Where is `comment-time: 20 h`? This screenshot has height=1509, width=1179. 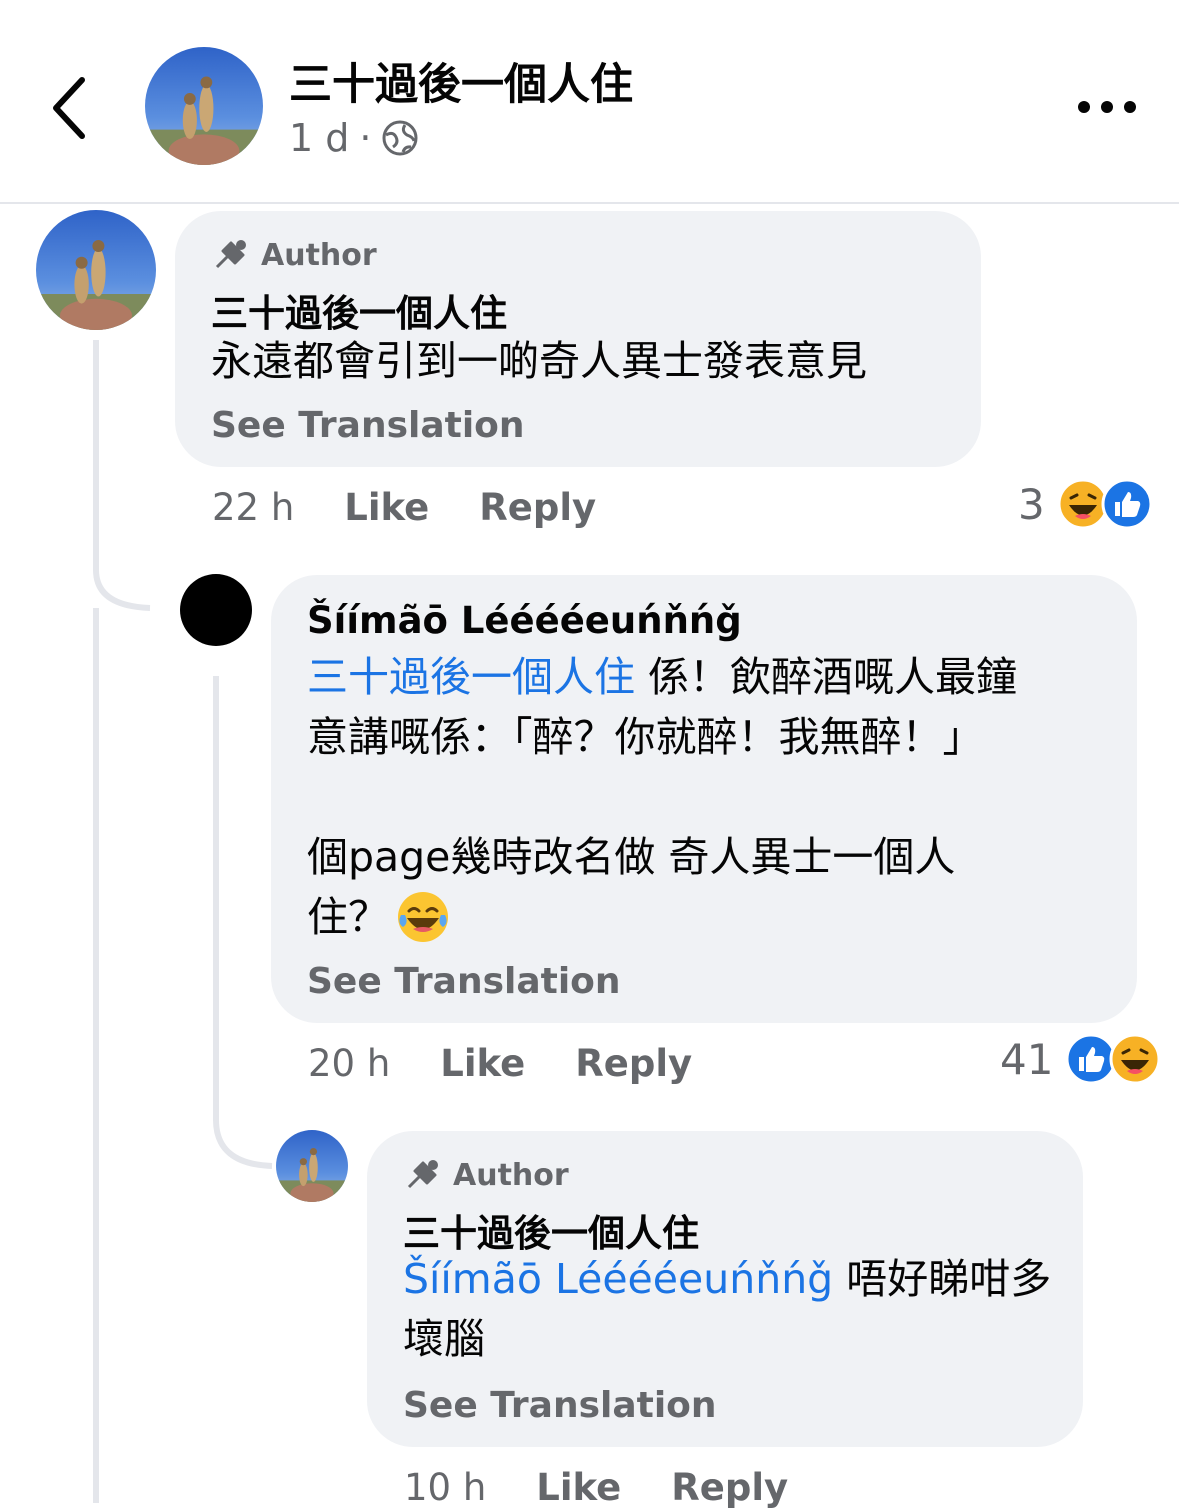 comment-time: 20 h is located at coordinates (349, 1063).